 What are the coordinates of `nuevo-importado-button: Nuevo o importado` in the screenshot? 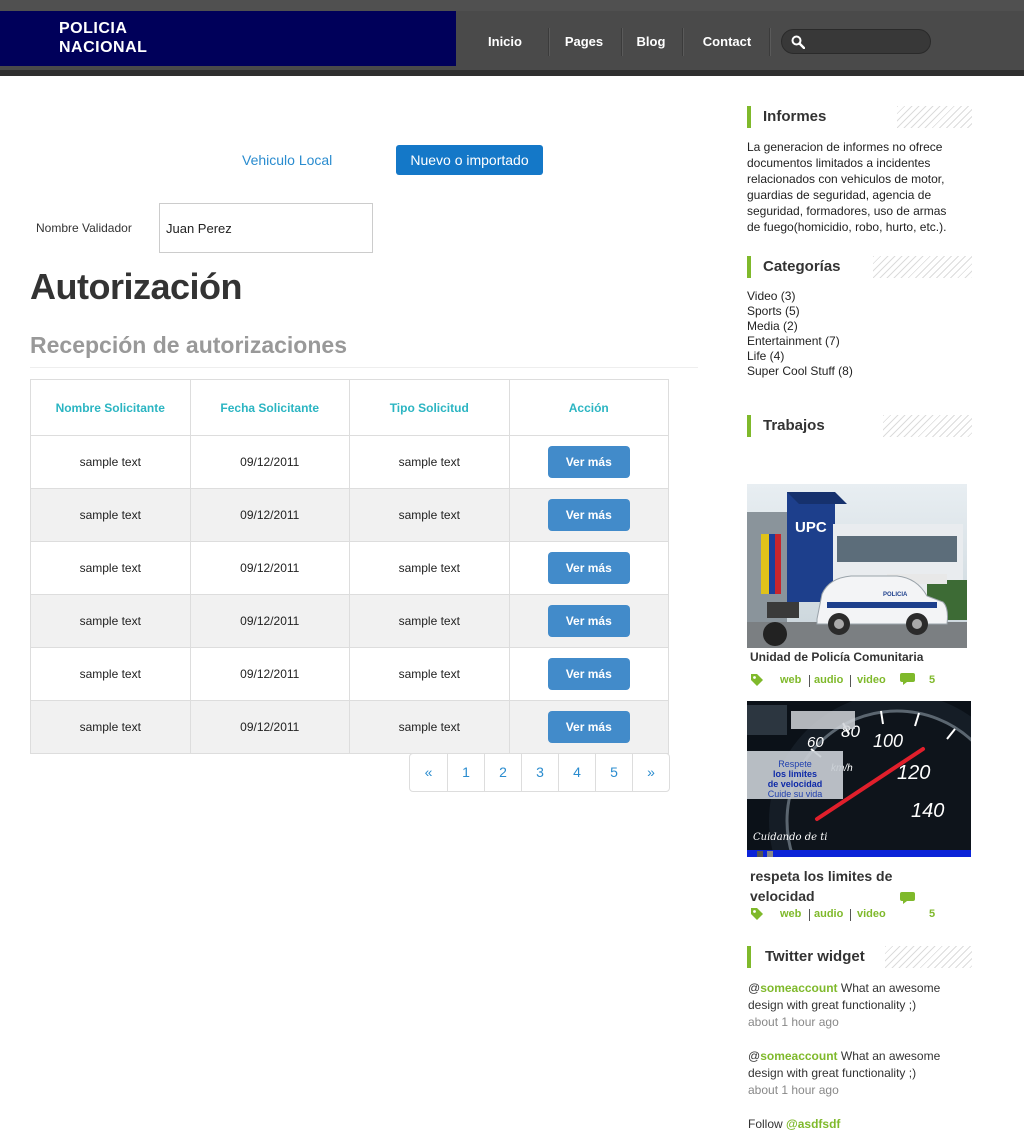 It's located at (469, 160).